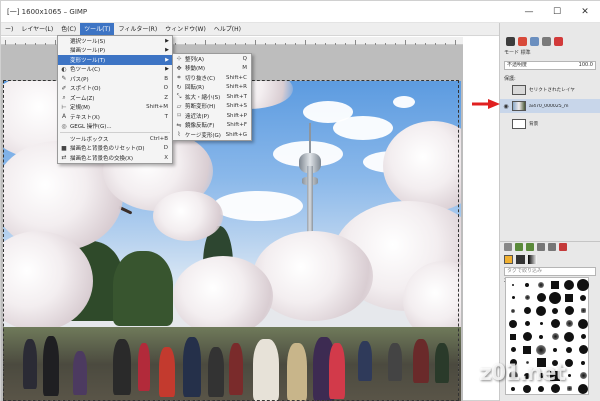 This screenshot has width=600, height=401. Describe the element at coordinates (557, 124) in the screenshot. I see `layer-name: 背景` at that location.